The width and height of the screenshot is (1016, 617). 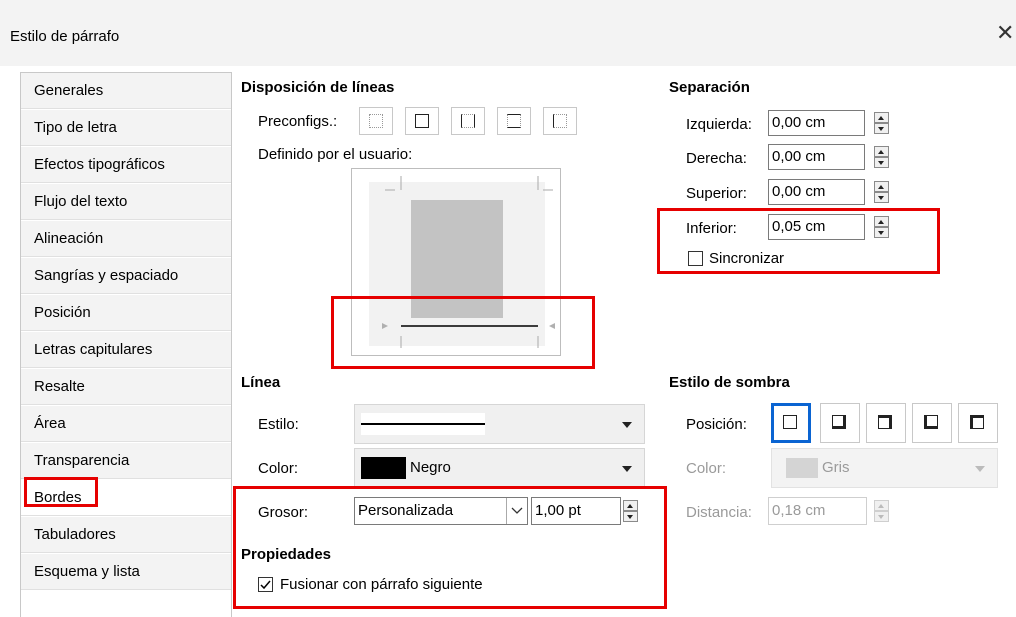 I want to click on shadow-distance-field: 0,18 cm, so click(x=817, y=511).